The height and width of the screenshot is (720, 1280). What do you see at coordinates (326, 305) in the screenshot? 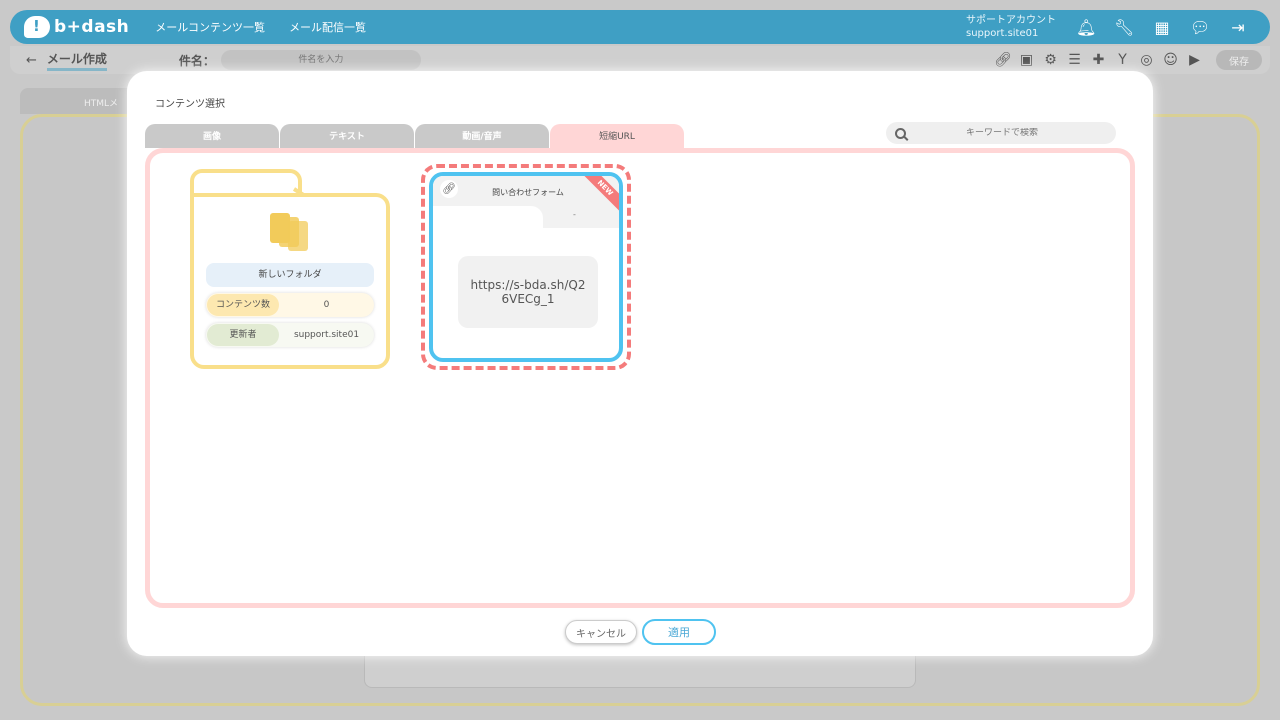
I see `content-count-value: 0` at bounding box center [326, 305].